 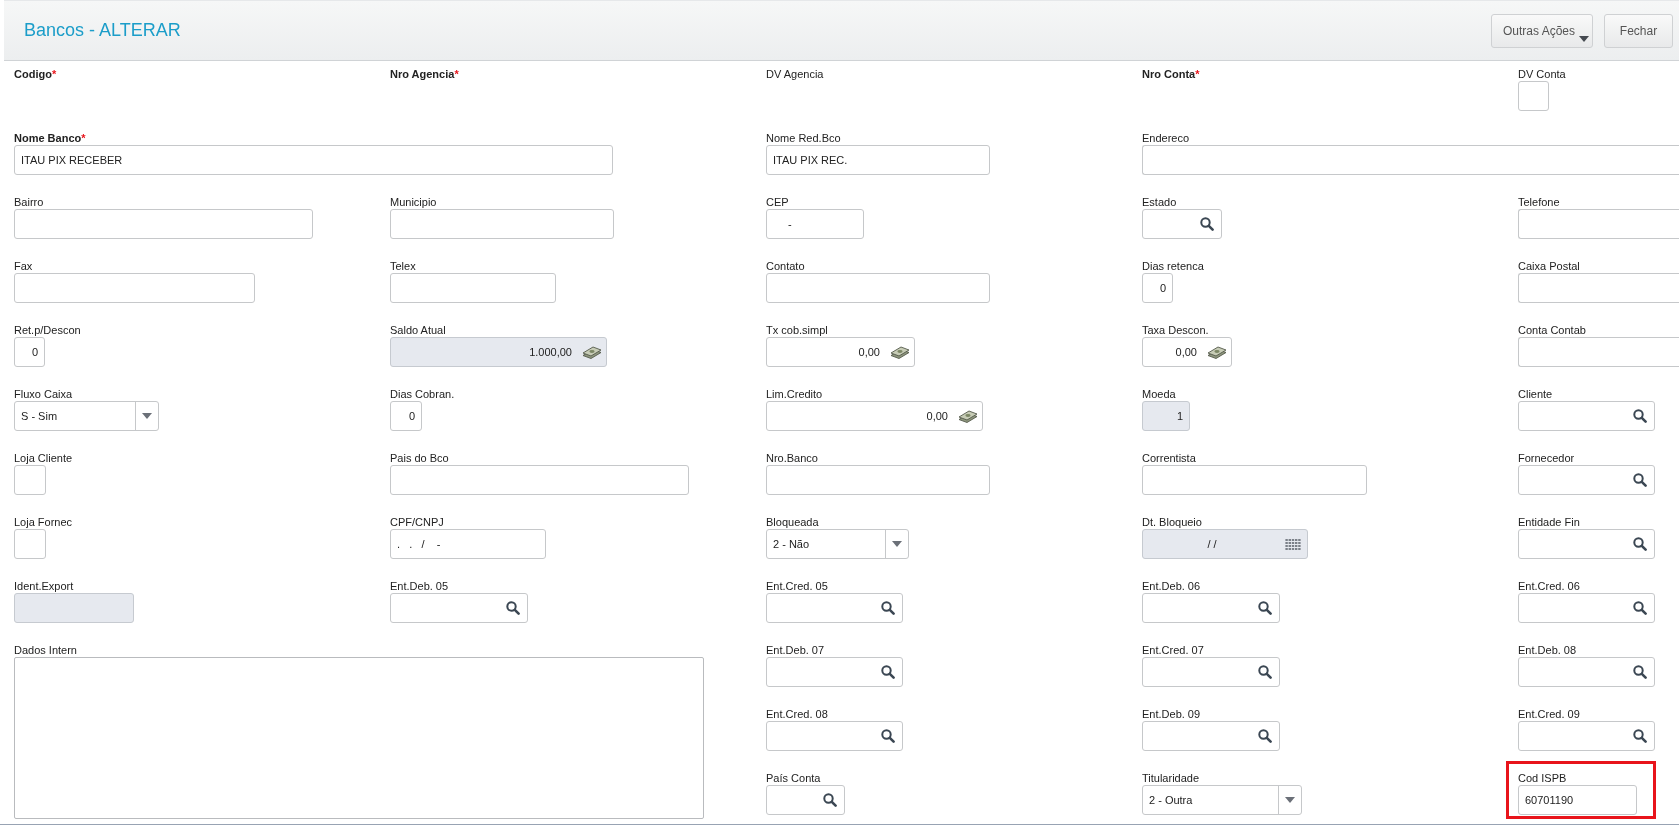 What do you see at coordinates (1577, 800) in the screenshot?
I see `input-field: 60701190` at bounding box center [1577, 800].